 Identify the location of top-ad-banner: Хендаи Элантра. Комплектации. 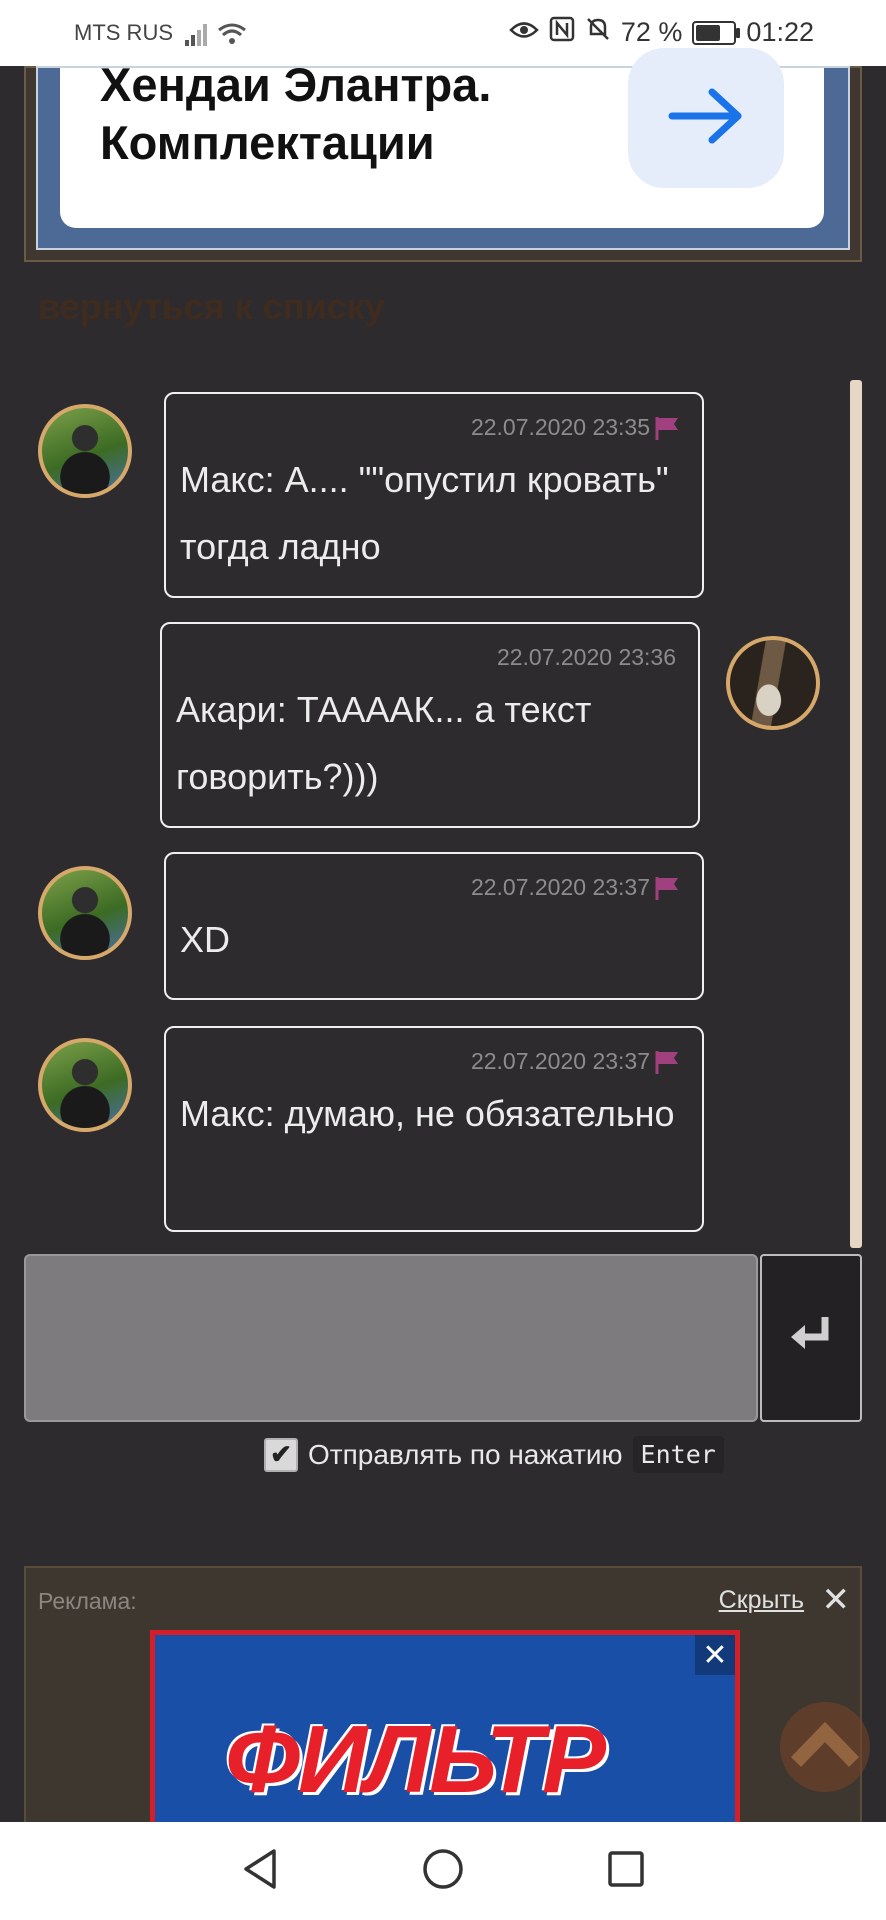
(443, 155).